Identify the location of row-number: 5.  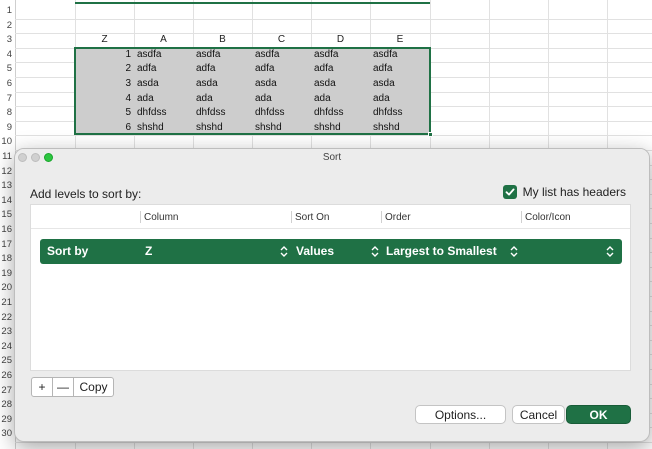
(7, 69).